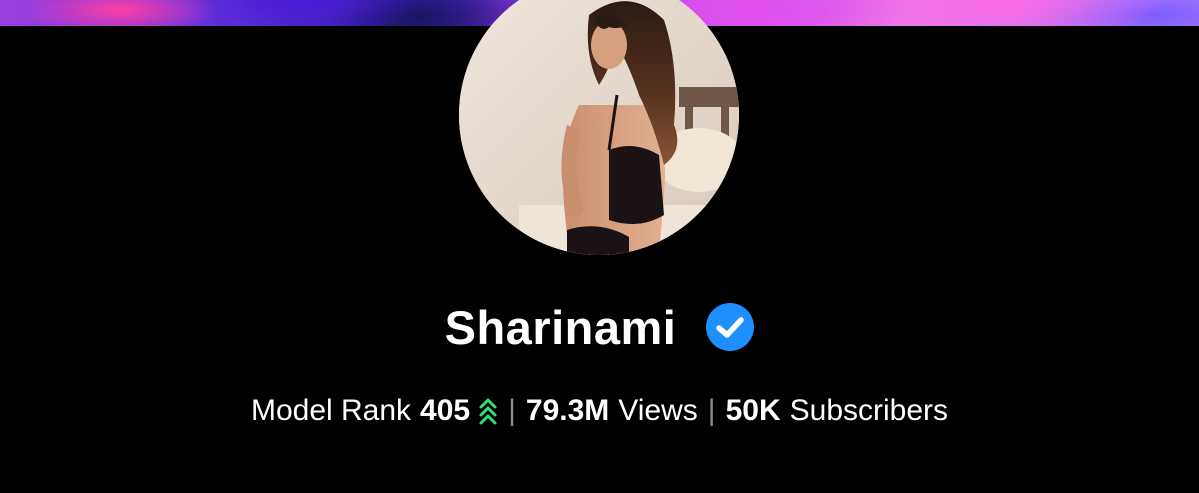  I want to click on avatar, so click(599, 127).